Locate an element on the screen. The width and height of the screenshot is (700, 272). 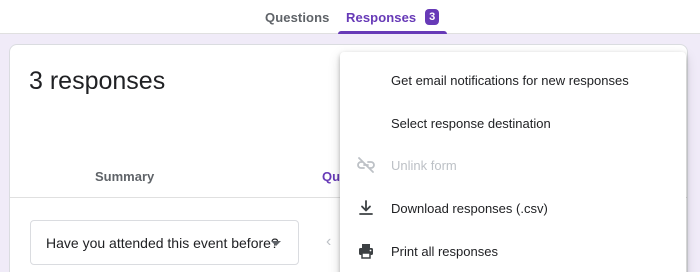
question-select: Have you attended this event before? is located at coordinates (164, 242).